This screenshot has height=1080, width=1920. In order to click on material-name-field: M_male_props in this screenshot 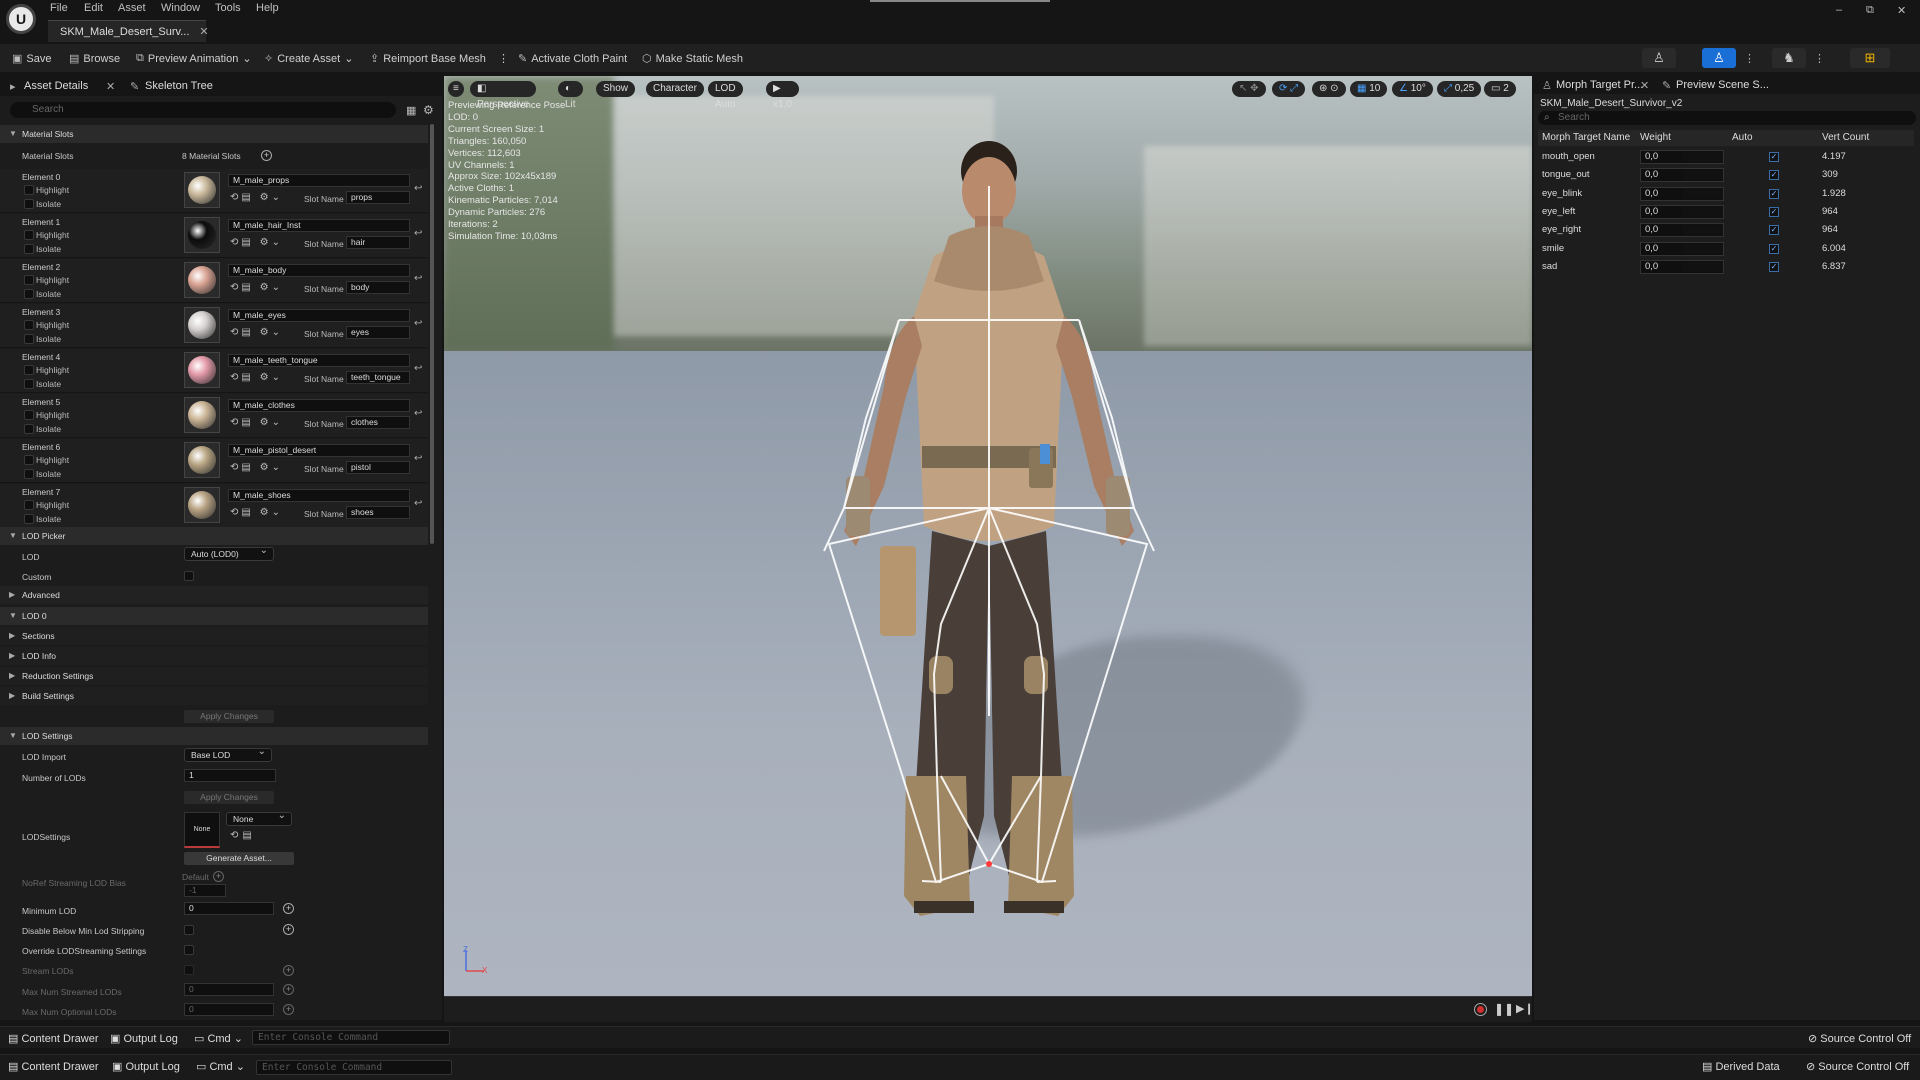, I will do `click(319, 180)`.